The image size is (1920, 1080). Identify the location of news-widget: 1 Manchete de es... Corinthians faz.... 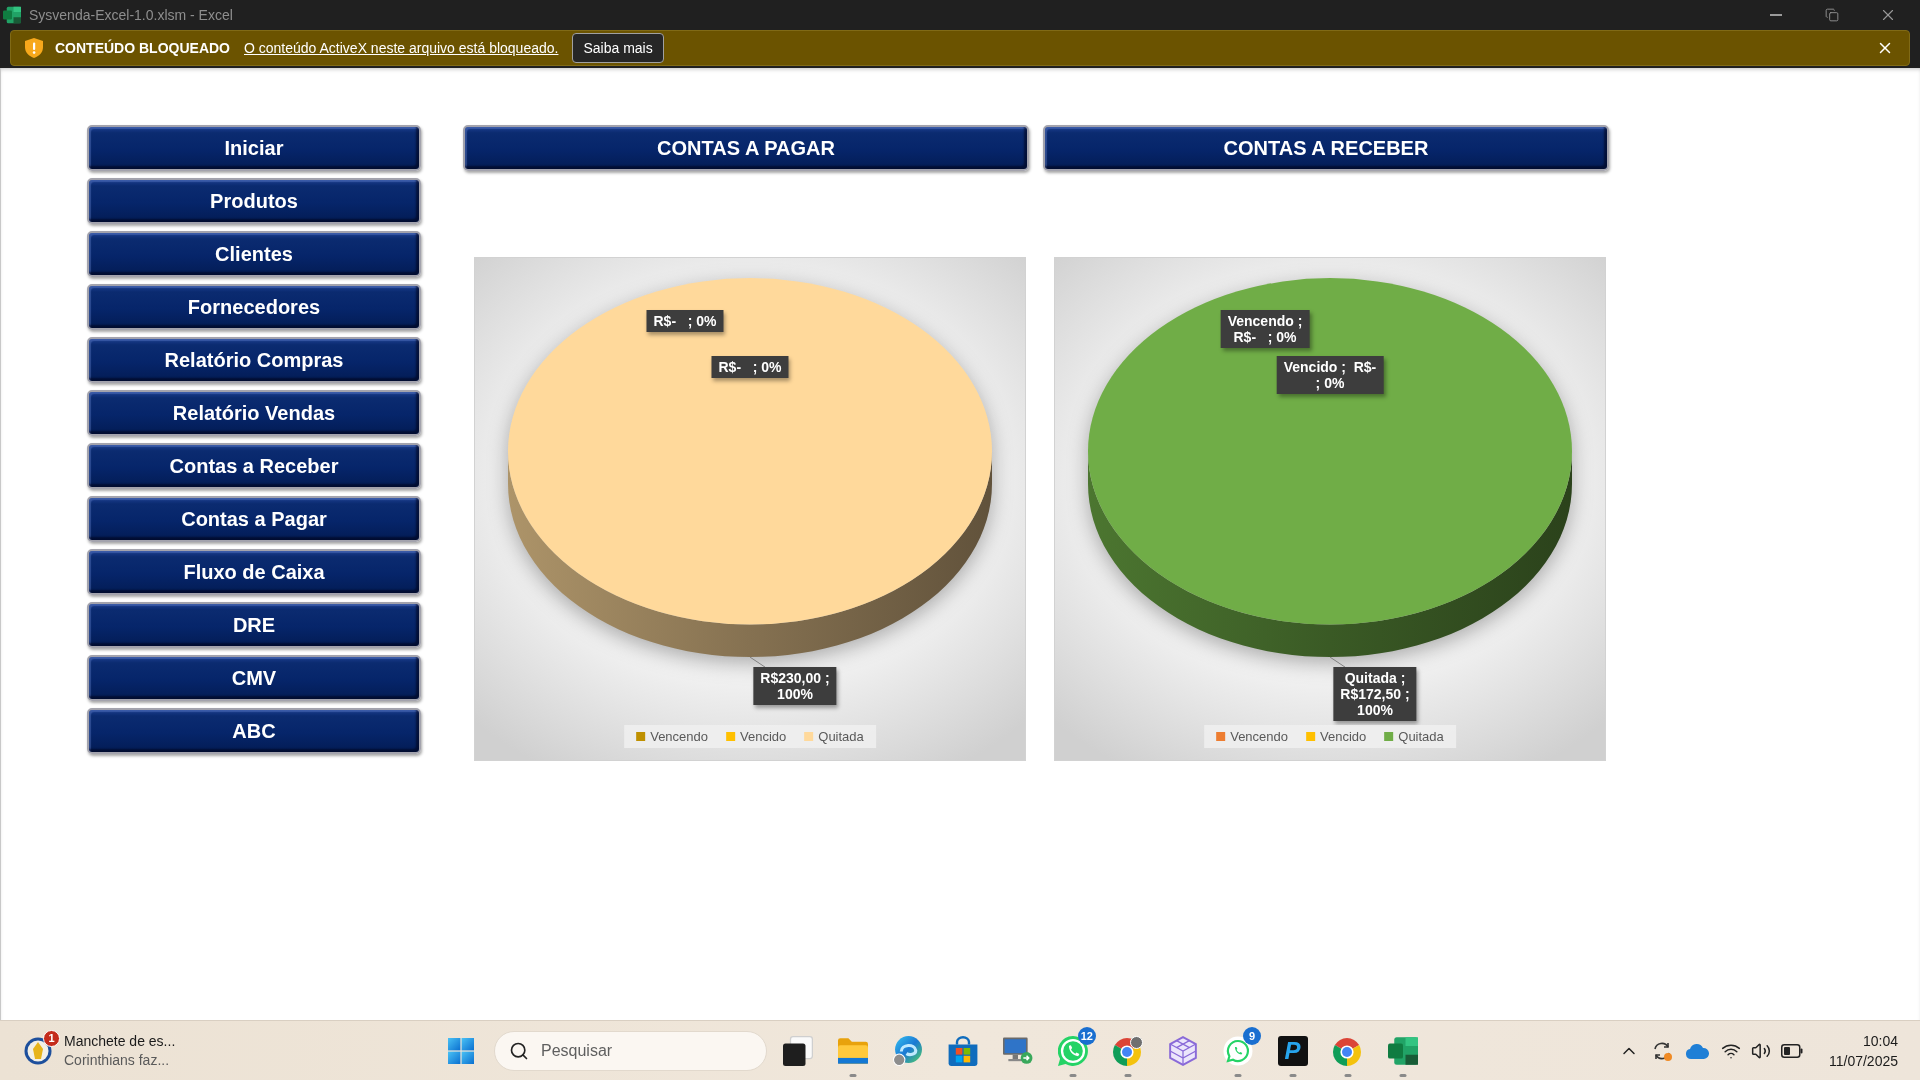
(100, 1050).